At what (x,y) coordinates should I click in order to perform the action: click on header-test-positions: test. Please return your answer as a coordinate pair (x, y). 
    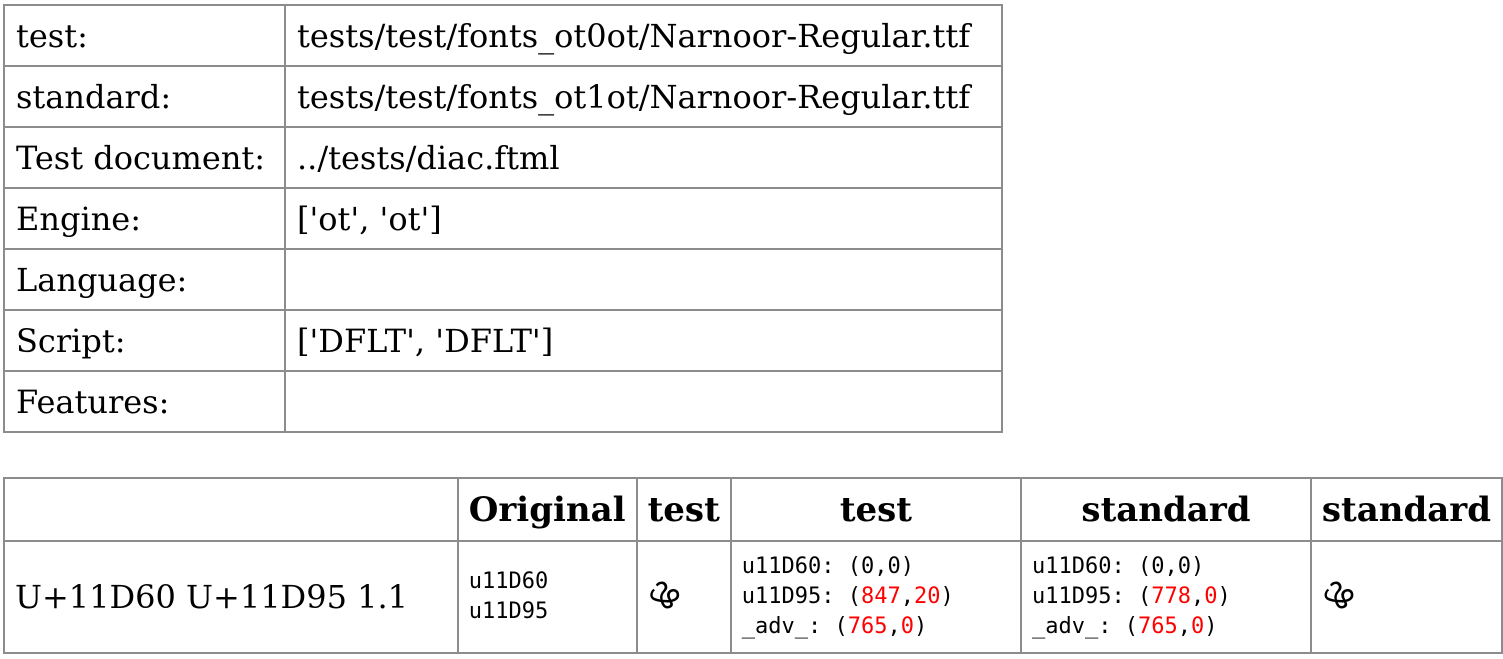
    Looking at the image, I should click on (876, 509).